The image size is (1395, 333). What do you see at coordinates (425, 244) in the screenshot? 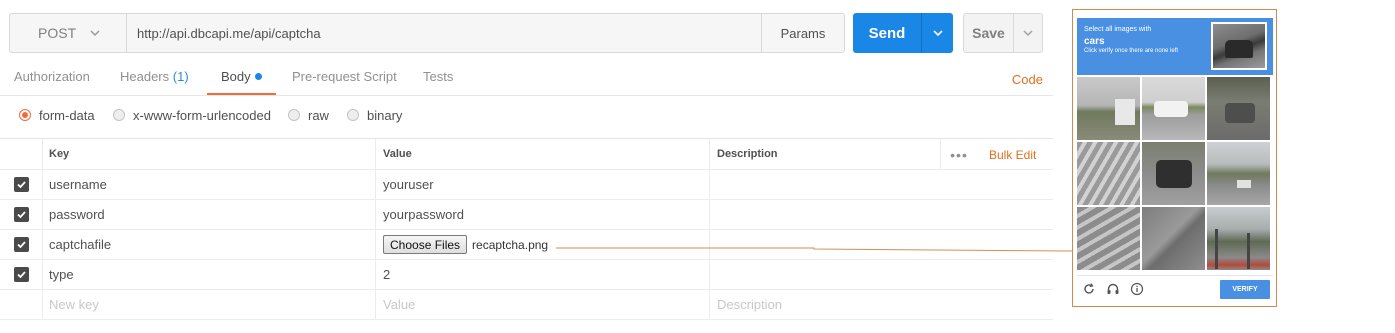
I see `choose-files-button: Choose Files` at bounding box center [425, 244].